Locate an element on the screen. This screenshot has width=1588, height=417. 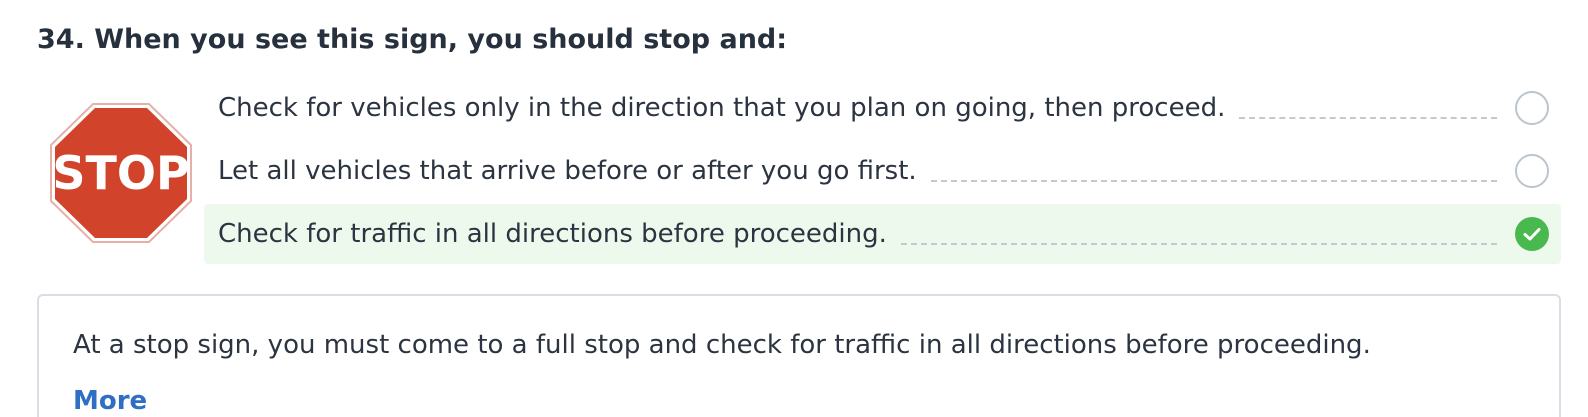
checkmark-icon is located at coordinates (1532, 234).